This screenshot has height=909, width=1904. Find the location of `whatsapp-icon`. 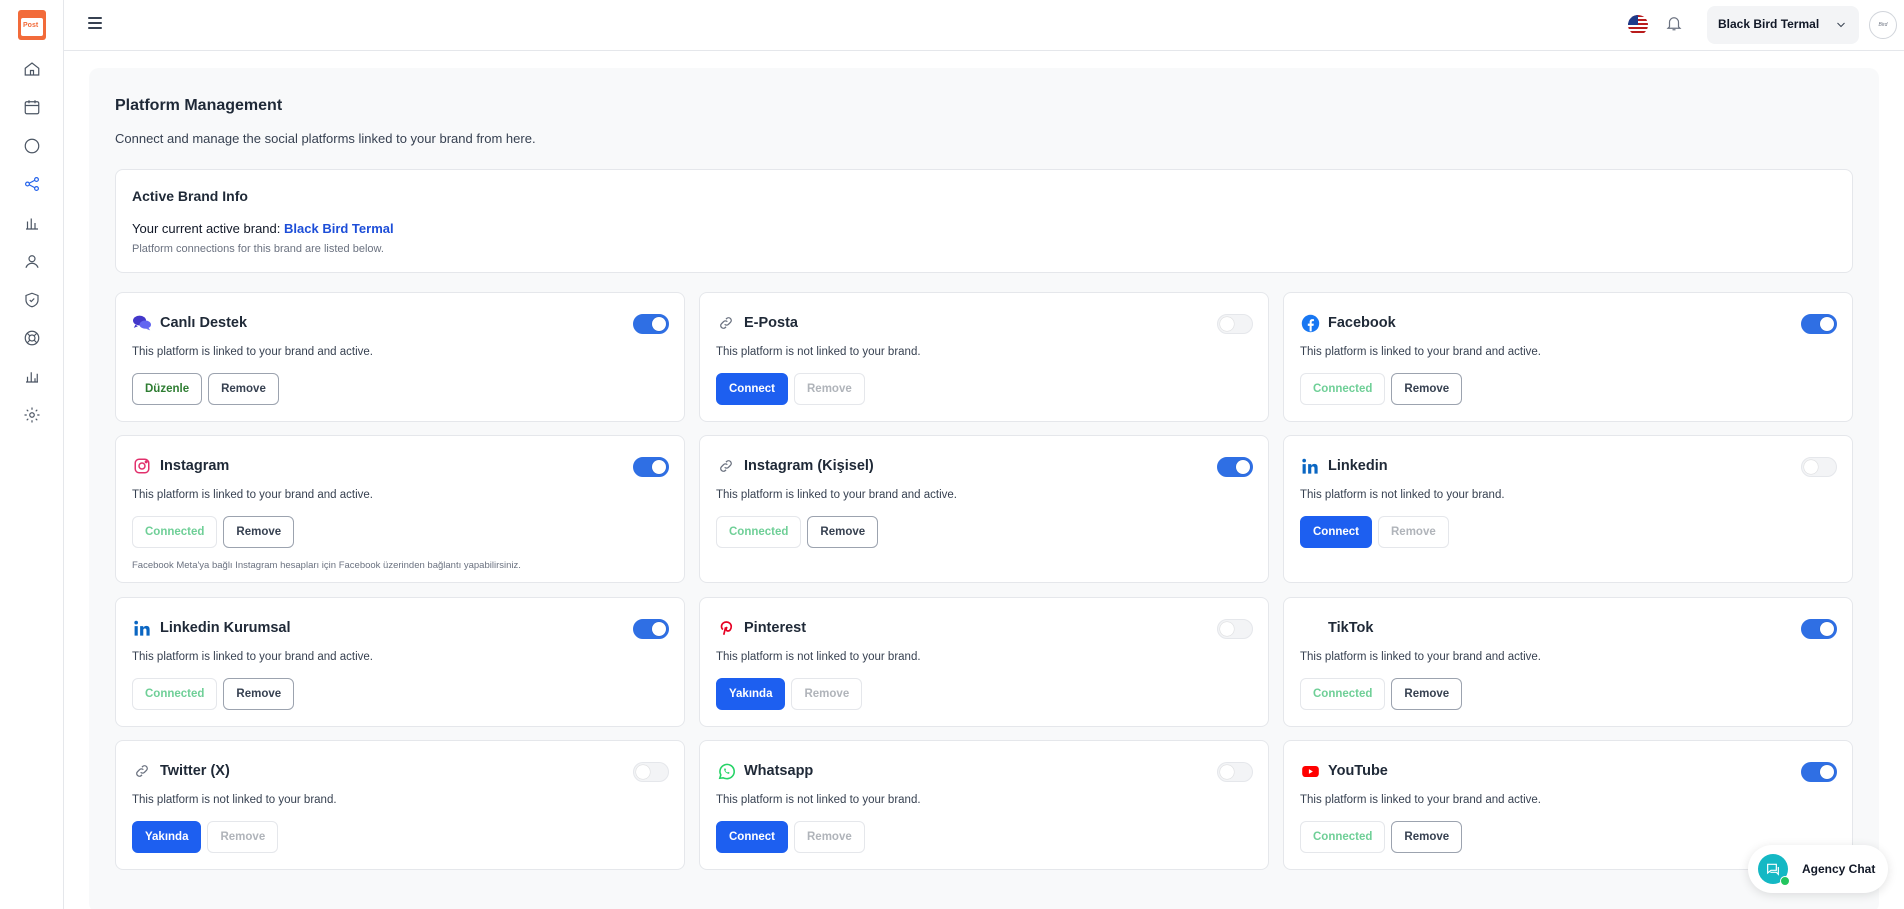

whatsapp-icon is located at coordinates (726, 771).